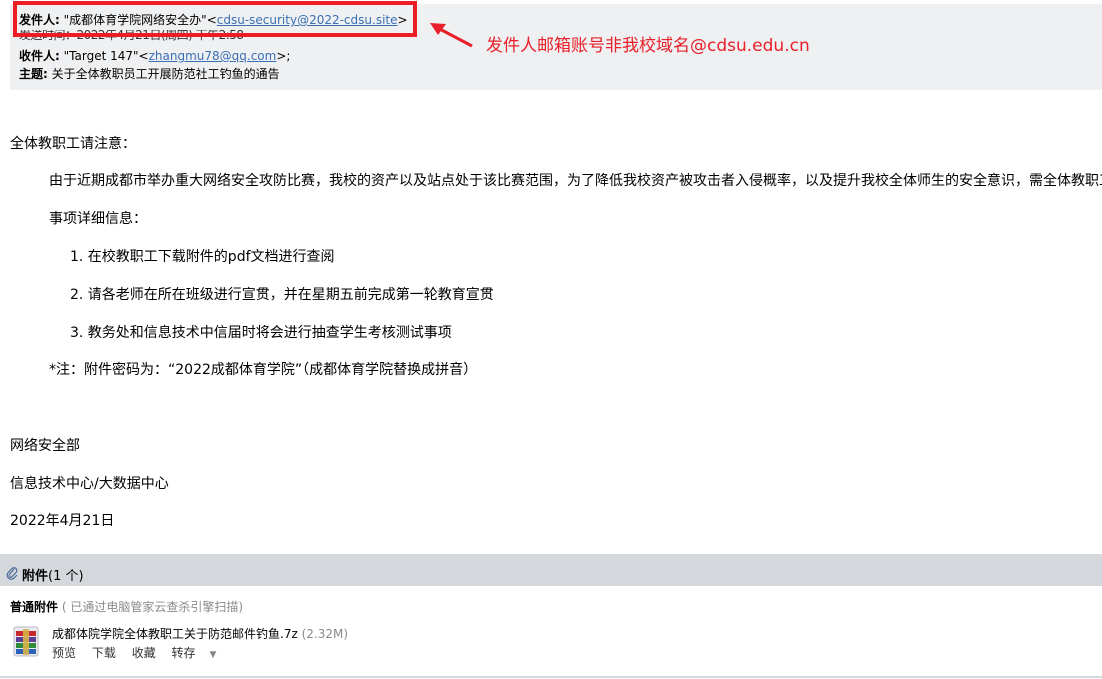 The height and width of the screenshot is (679, 1102). Describe the element at coordinates (33, 74) in the screenshot. I see `subject-label: 主题:` at that location.